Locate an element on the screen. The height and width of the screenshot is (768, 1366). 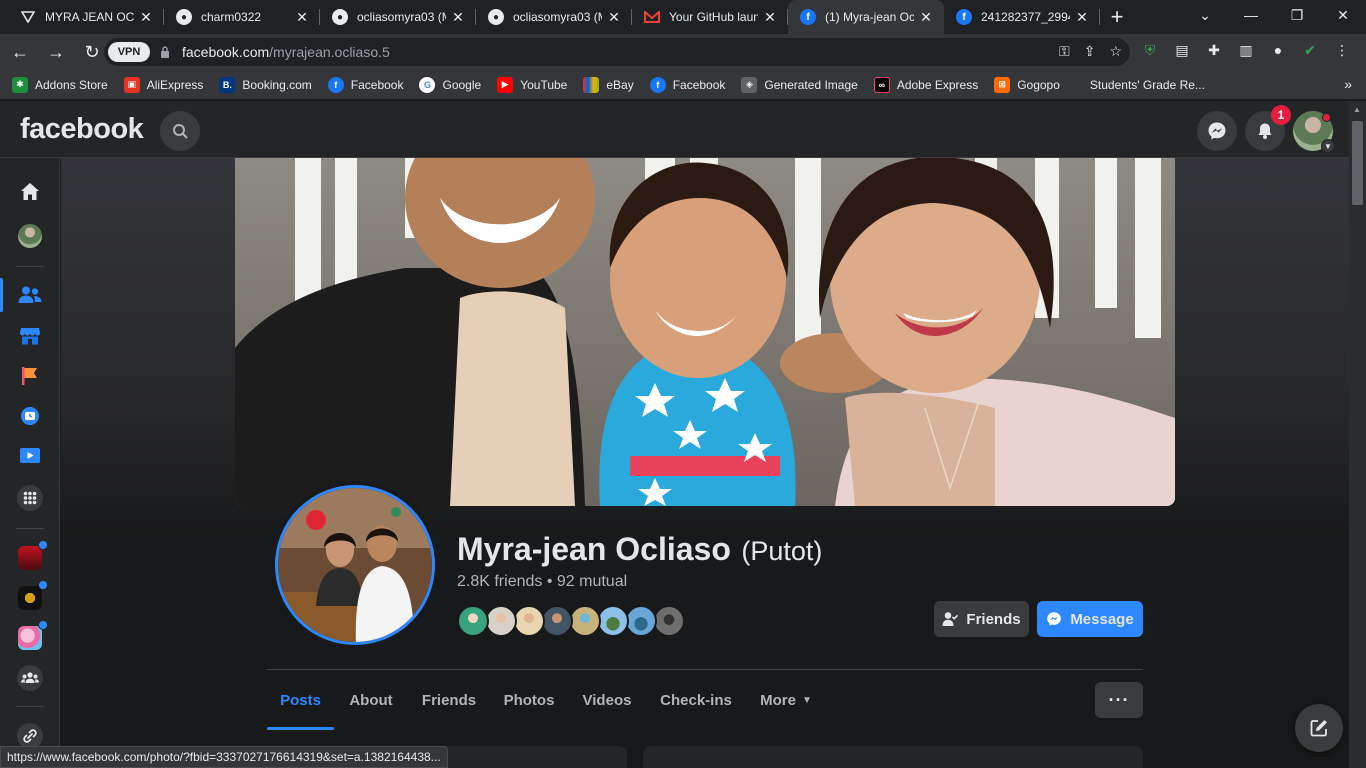
tab-videos: Videos is located at coordinates (607, 700).